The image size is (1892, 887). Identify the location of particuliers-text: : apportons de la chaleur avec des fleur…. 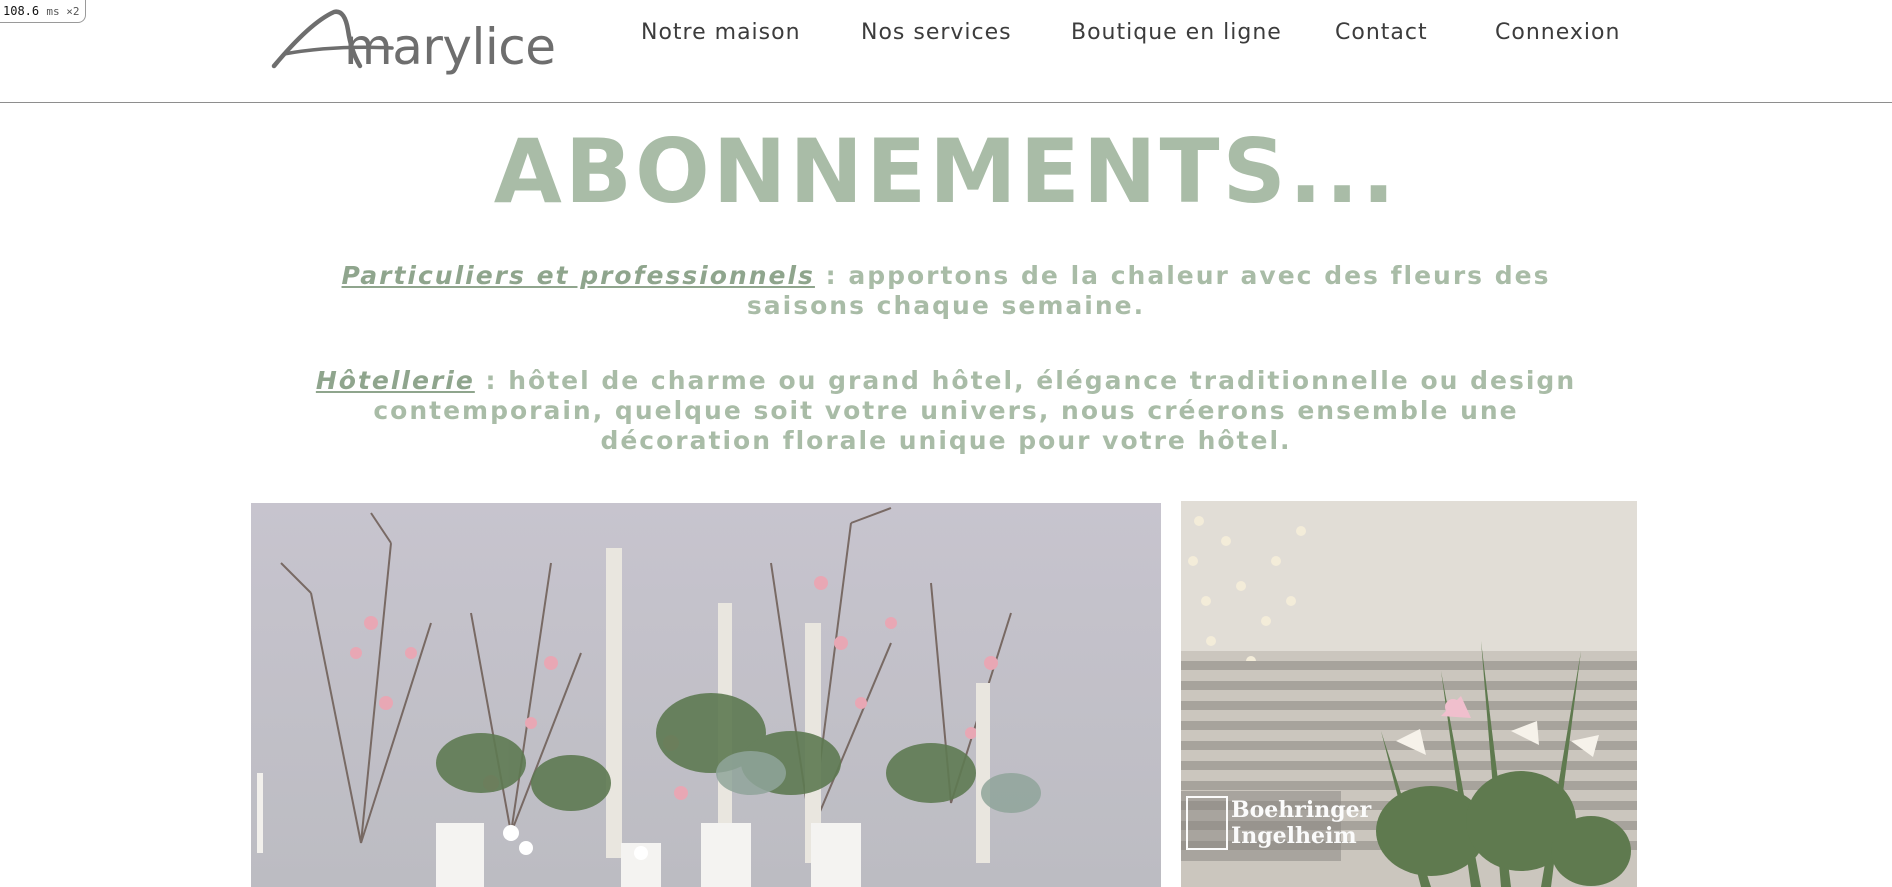
(1148, 290).